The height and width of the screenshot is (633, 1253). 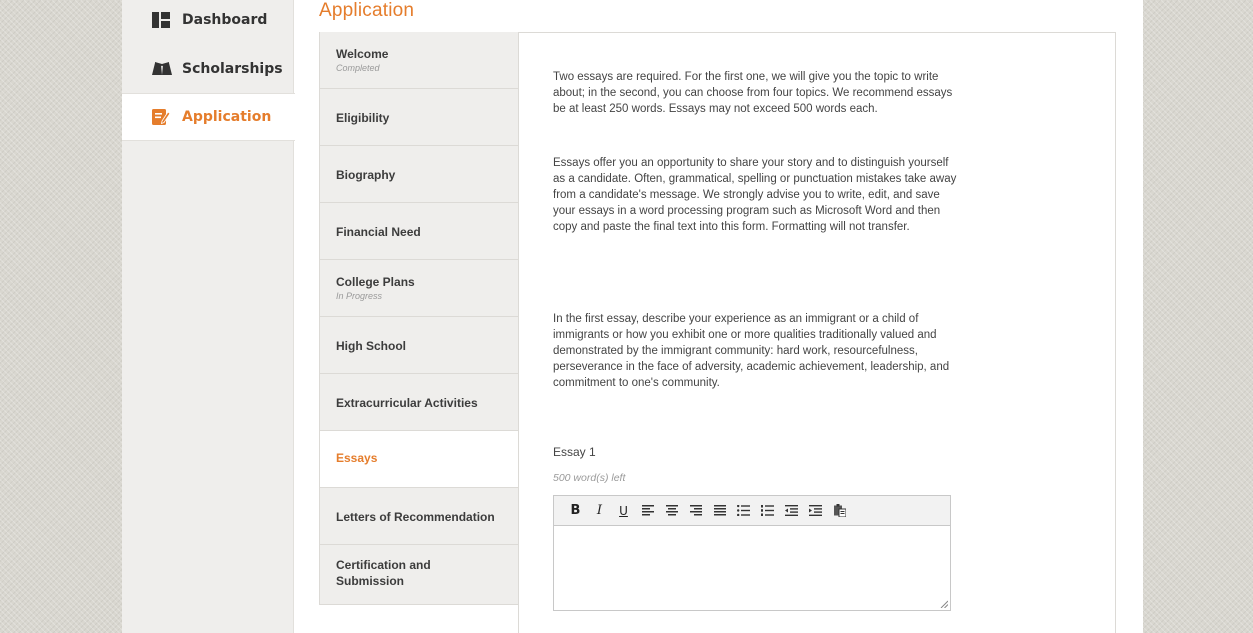 What do you see at coordinates (415, 517) in the screenshot?
I see `step-label: Letters of Recommendation` at bounding box center [415, 517].